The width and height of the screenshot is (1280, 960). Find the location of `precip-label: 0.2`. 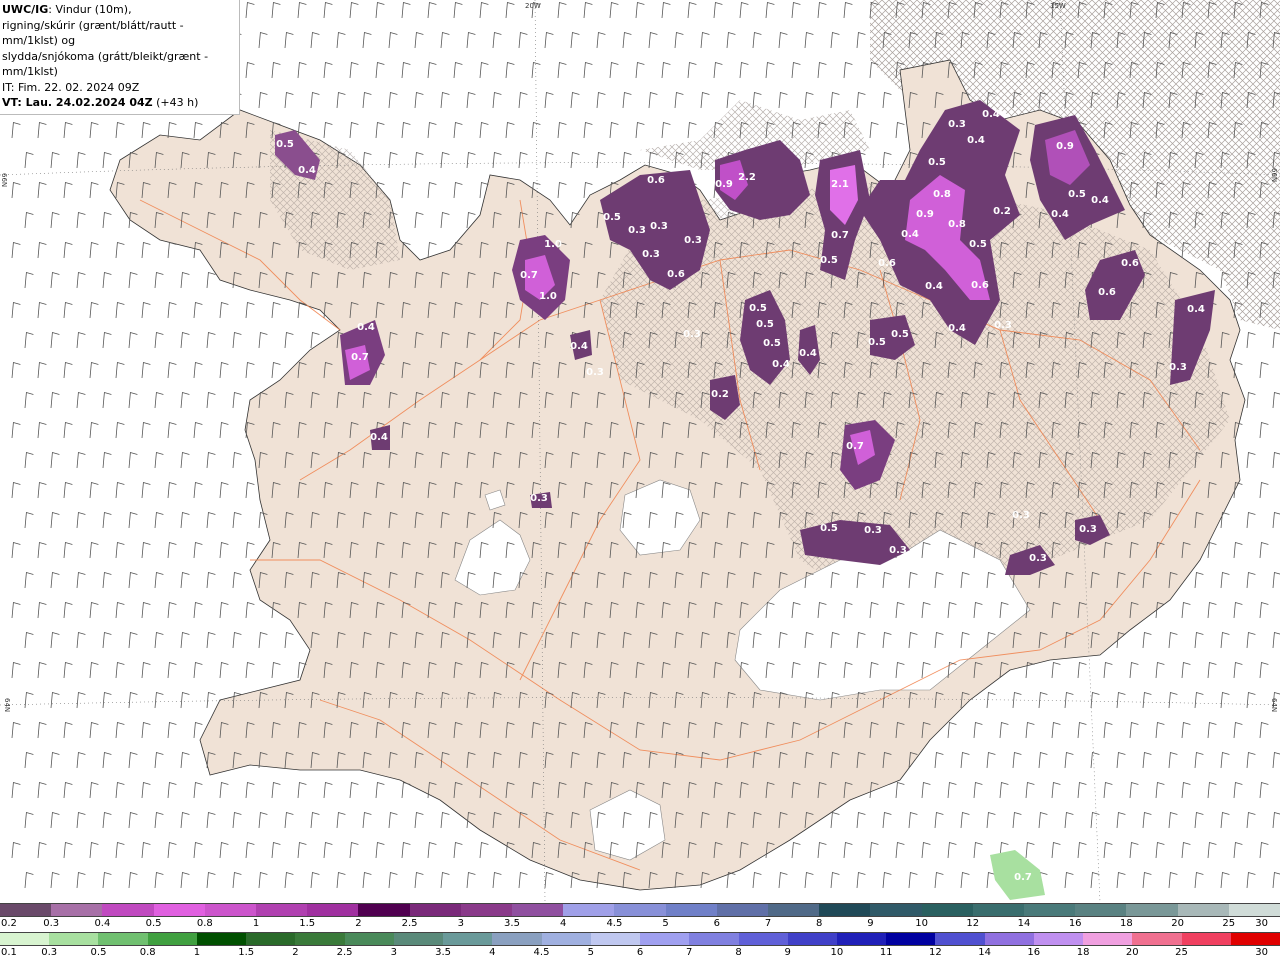

precip-label: 0.2 is located at coordinates (720, 394).